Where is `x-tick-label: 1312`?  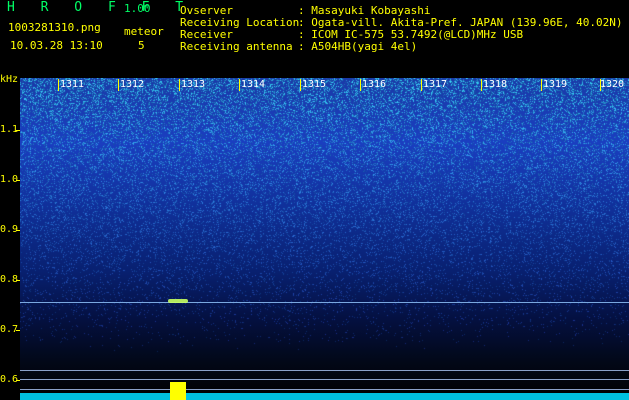
x-tick-label: 1312 is located at coordinates (132, 84).